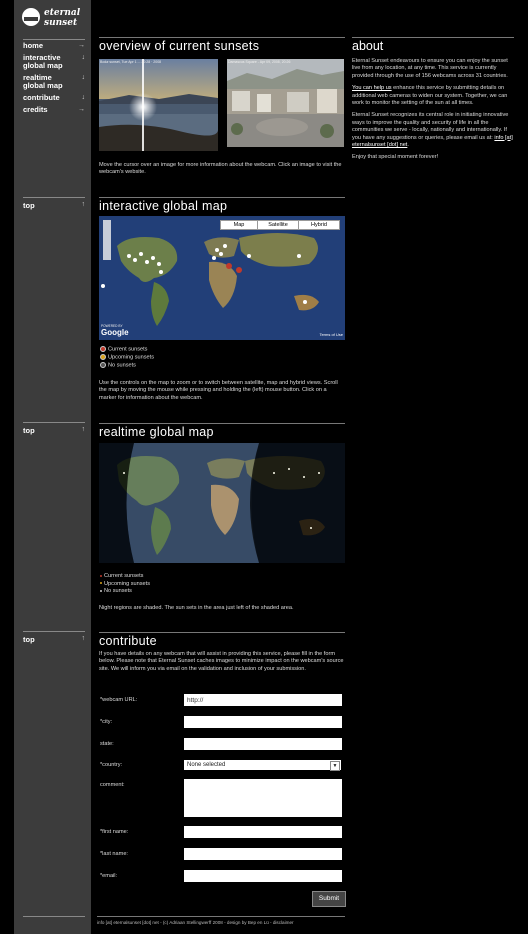 Image resolution: width=528 pixels, height=934 pixels. I want to click on sunset-webcam-photo, so click(158, 105).